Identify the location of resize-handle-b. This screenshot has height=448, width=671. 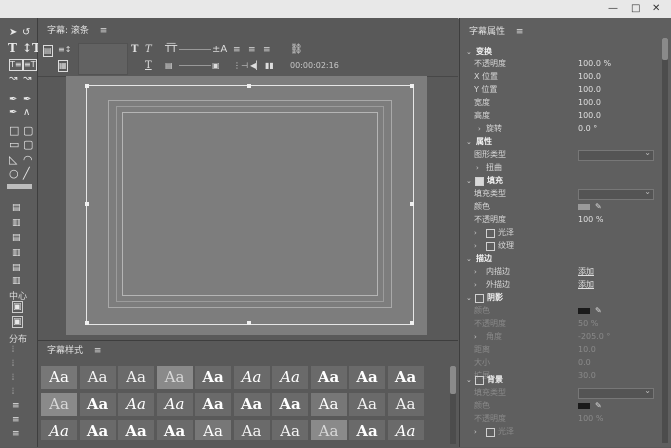
(249, 323).